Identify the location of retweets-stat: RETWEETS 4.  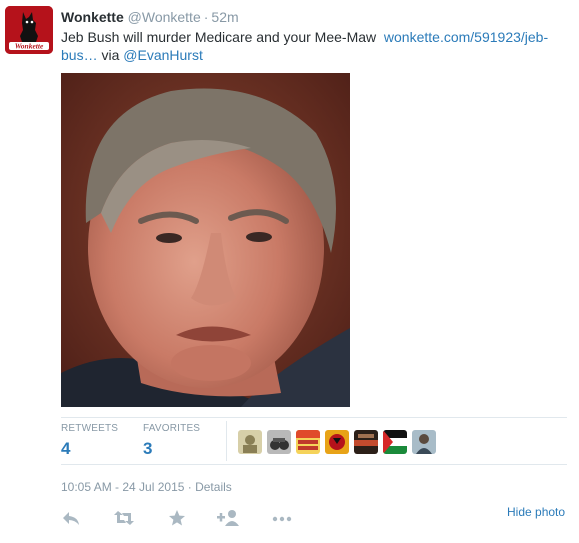
(89, 441).